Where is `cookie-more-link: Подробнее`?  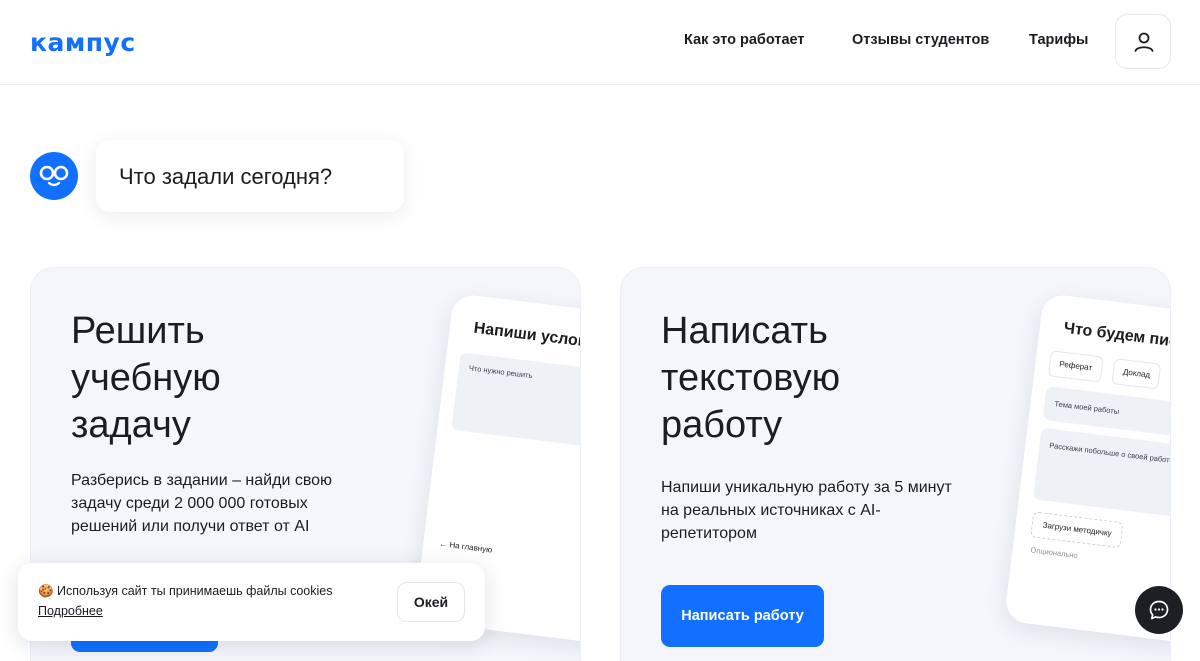
cookie-more-link: Подробнее is located at coordinates (70, 611).